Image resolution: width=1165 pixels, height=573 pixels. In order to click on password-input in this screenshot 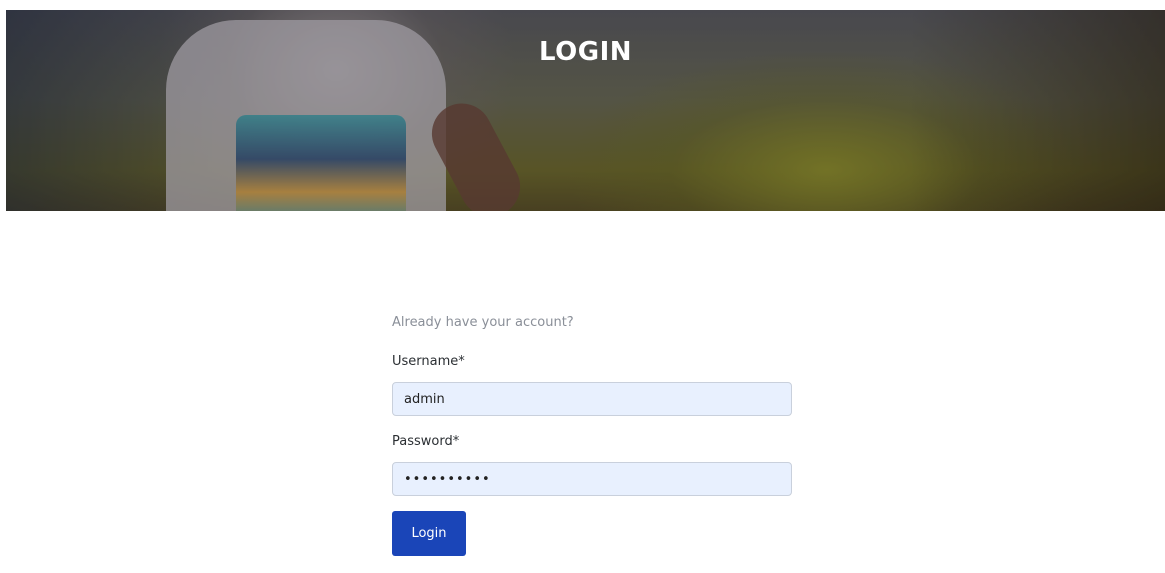, I will do `click(592, 479)`.